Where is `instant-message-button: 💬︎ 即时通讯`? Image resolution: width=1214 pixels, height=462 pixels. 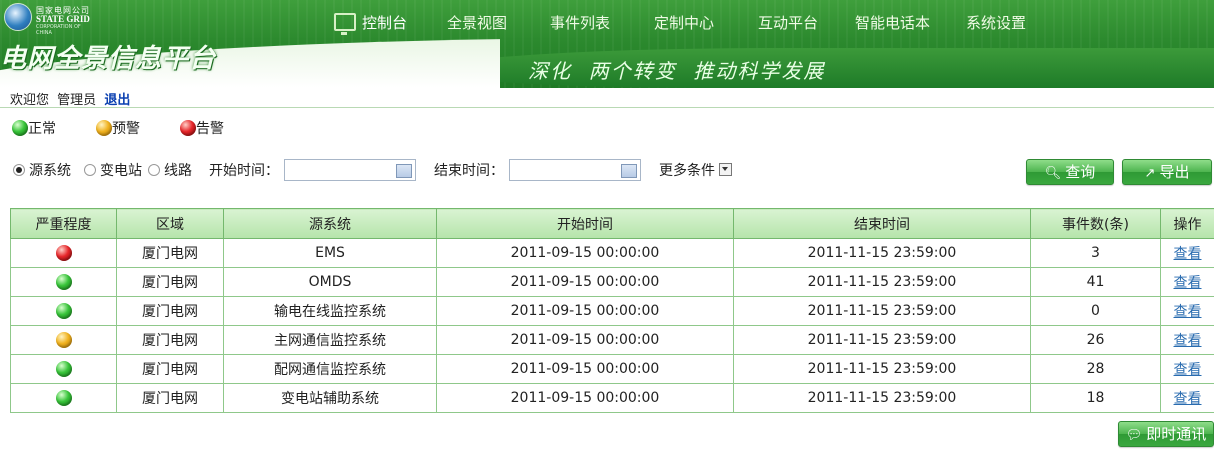
instant-message-button: 💬︎ 即时通讯 is located at coordinates (1166, 434).